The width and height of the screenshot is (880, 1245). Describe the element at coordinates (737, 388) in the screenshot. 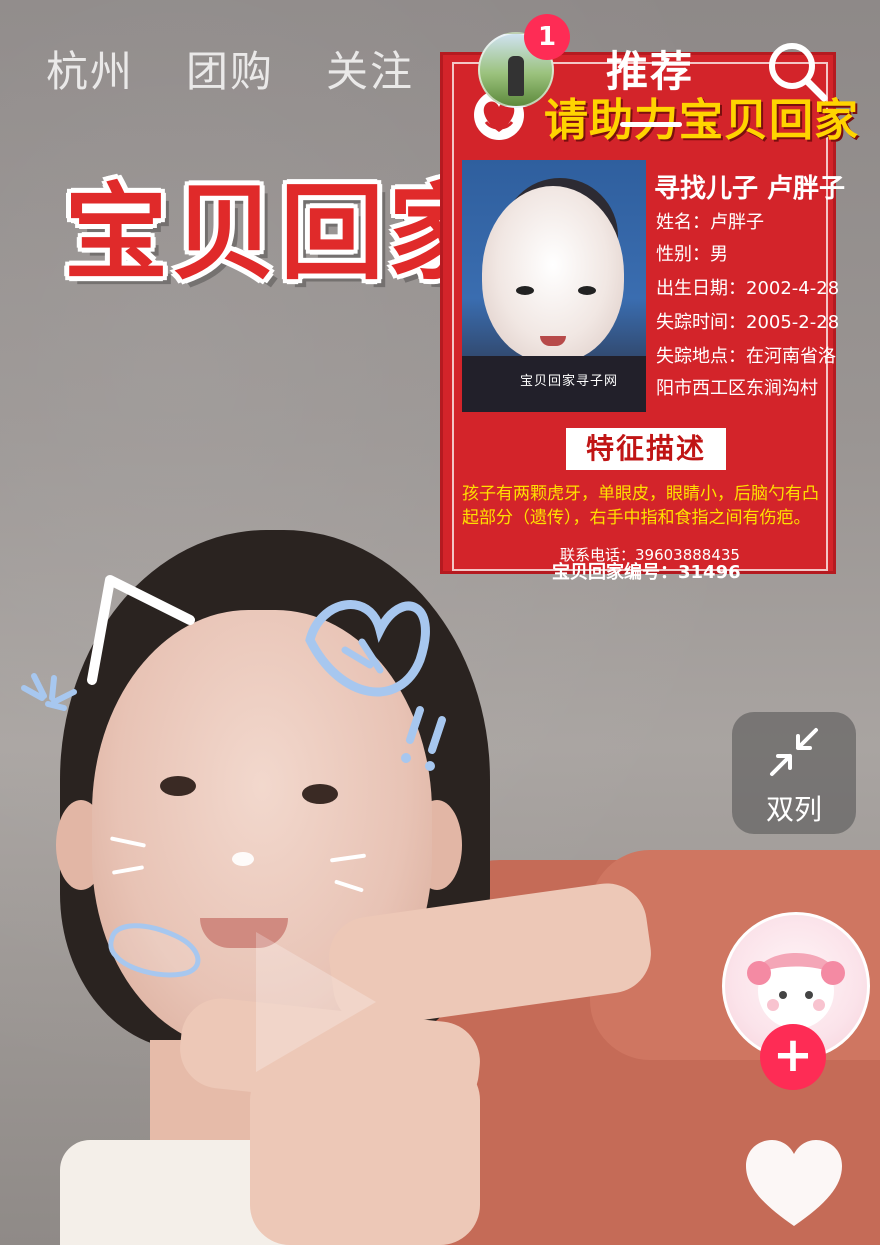

I see `poster-field: 阳市西工区东涧沟村` at that location.